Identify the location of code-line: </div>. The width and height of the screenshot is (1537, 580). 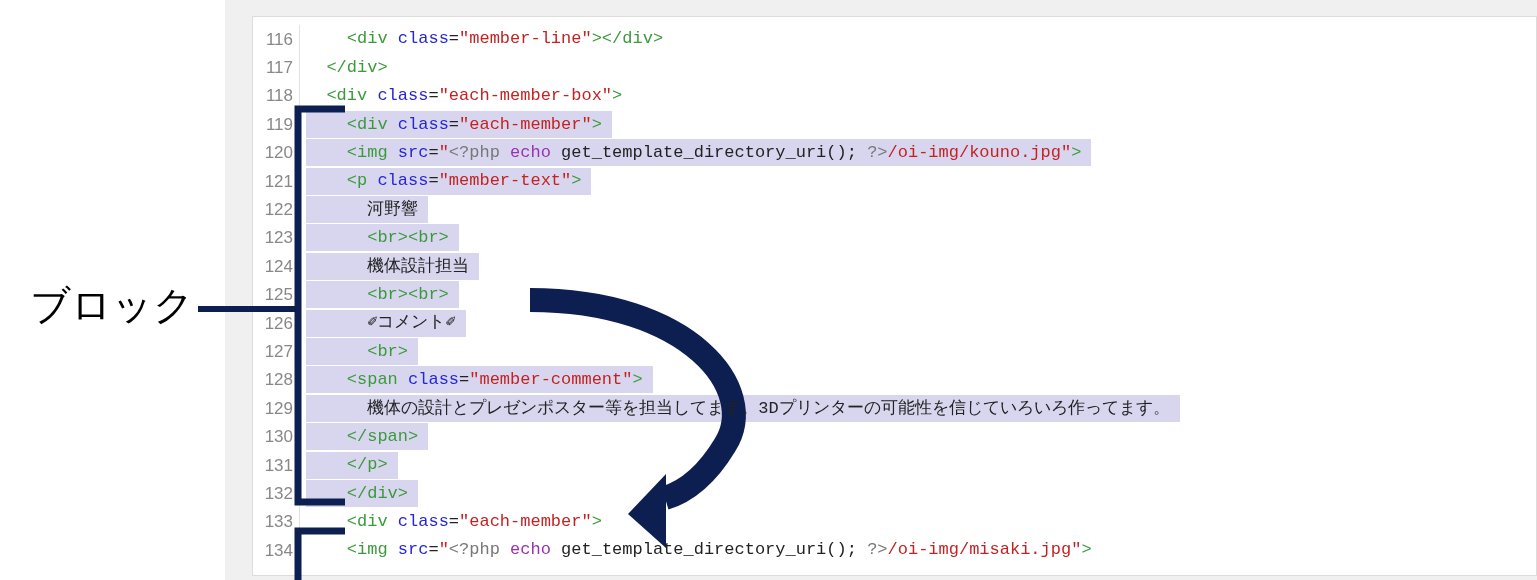
(357, 67).